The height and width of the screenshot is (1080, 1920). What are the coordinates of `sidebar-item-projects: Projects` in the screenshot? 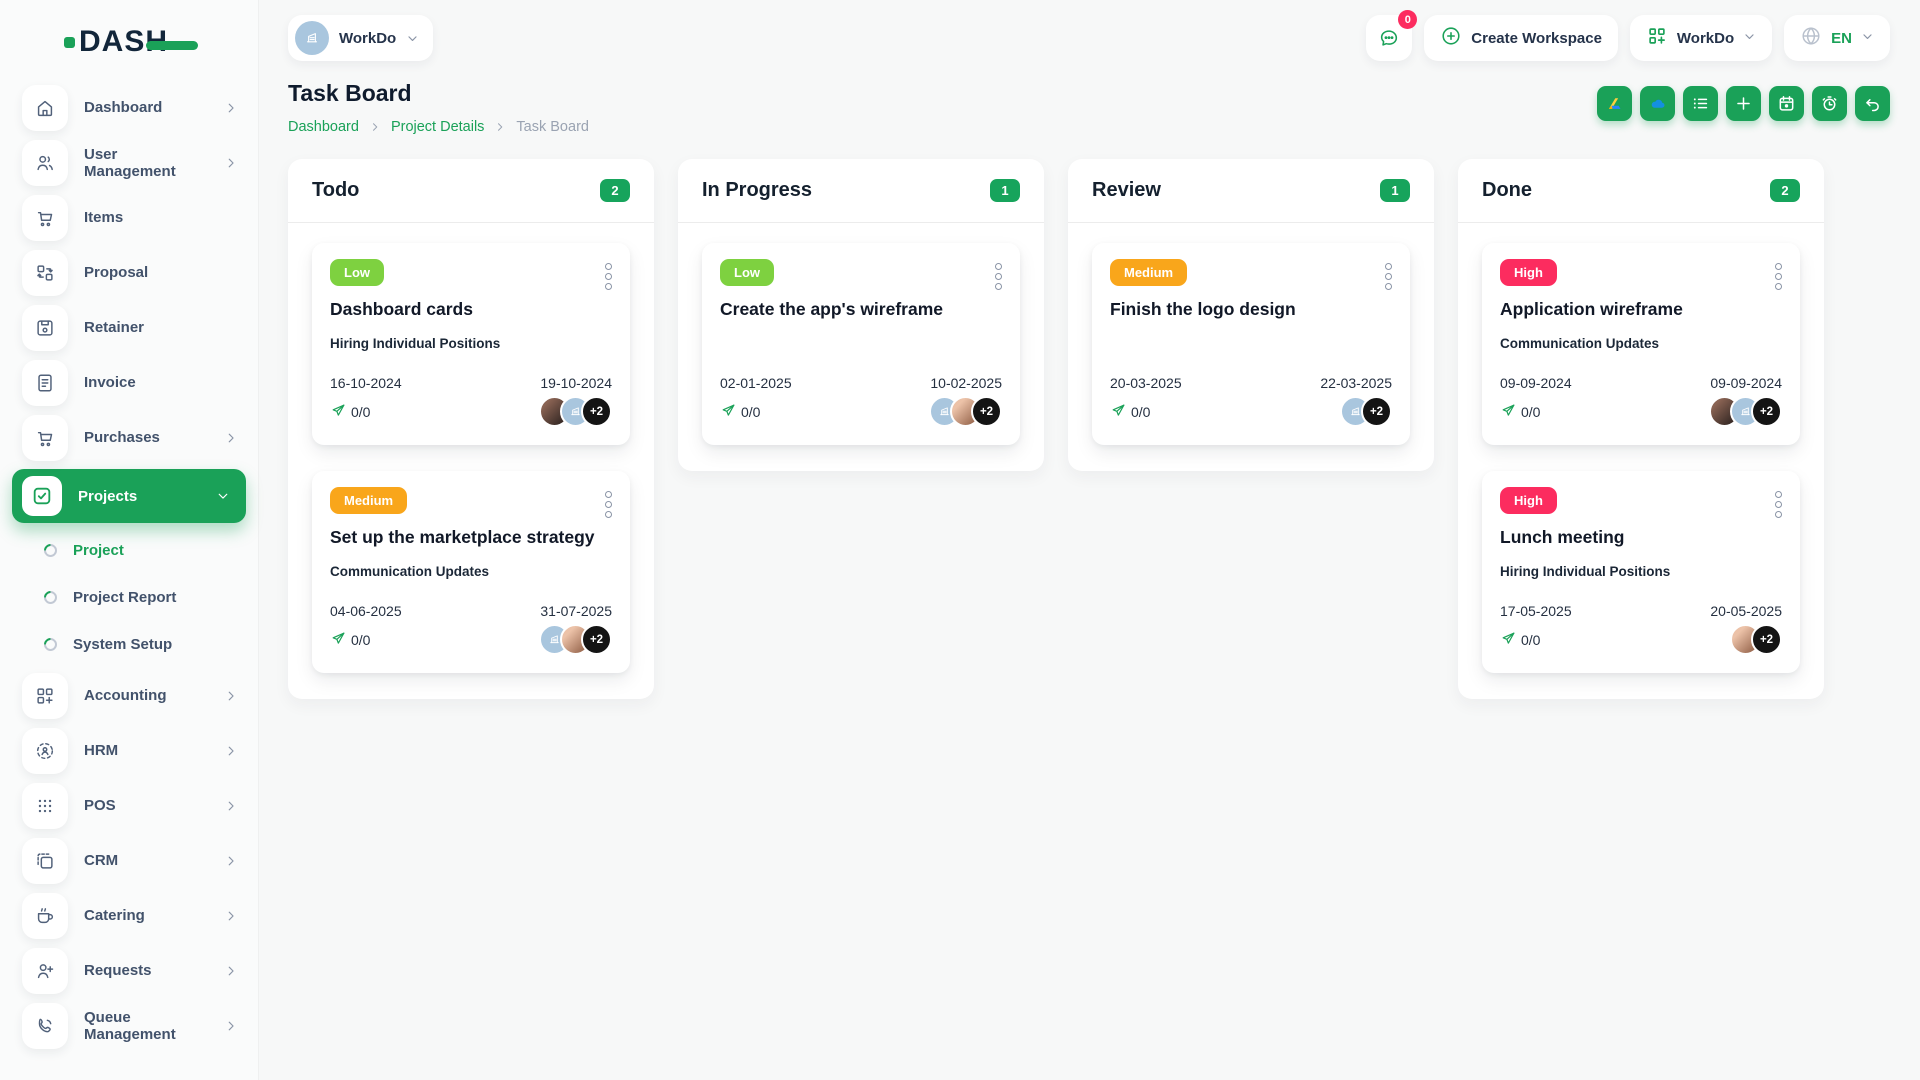 It's located at (129, 496).